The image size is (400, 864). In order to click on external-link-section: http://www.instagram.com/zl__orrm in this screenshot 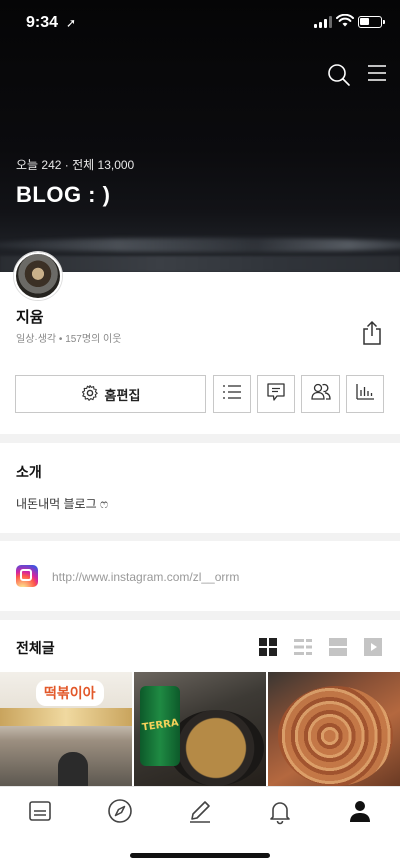, I will do `click(200, 576)`.